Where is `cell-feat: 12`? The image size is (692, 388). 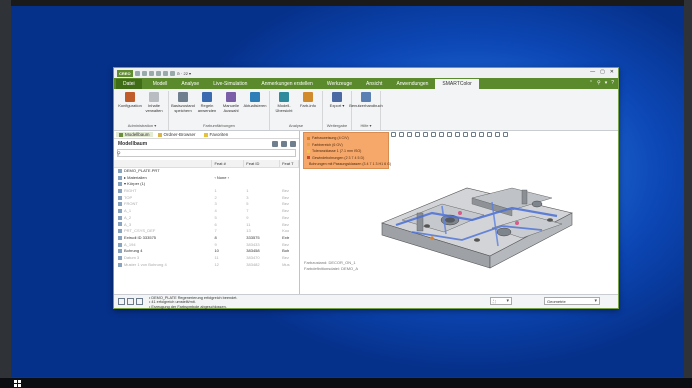
cell-feat: 12 is located at coordinates (216, 264).